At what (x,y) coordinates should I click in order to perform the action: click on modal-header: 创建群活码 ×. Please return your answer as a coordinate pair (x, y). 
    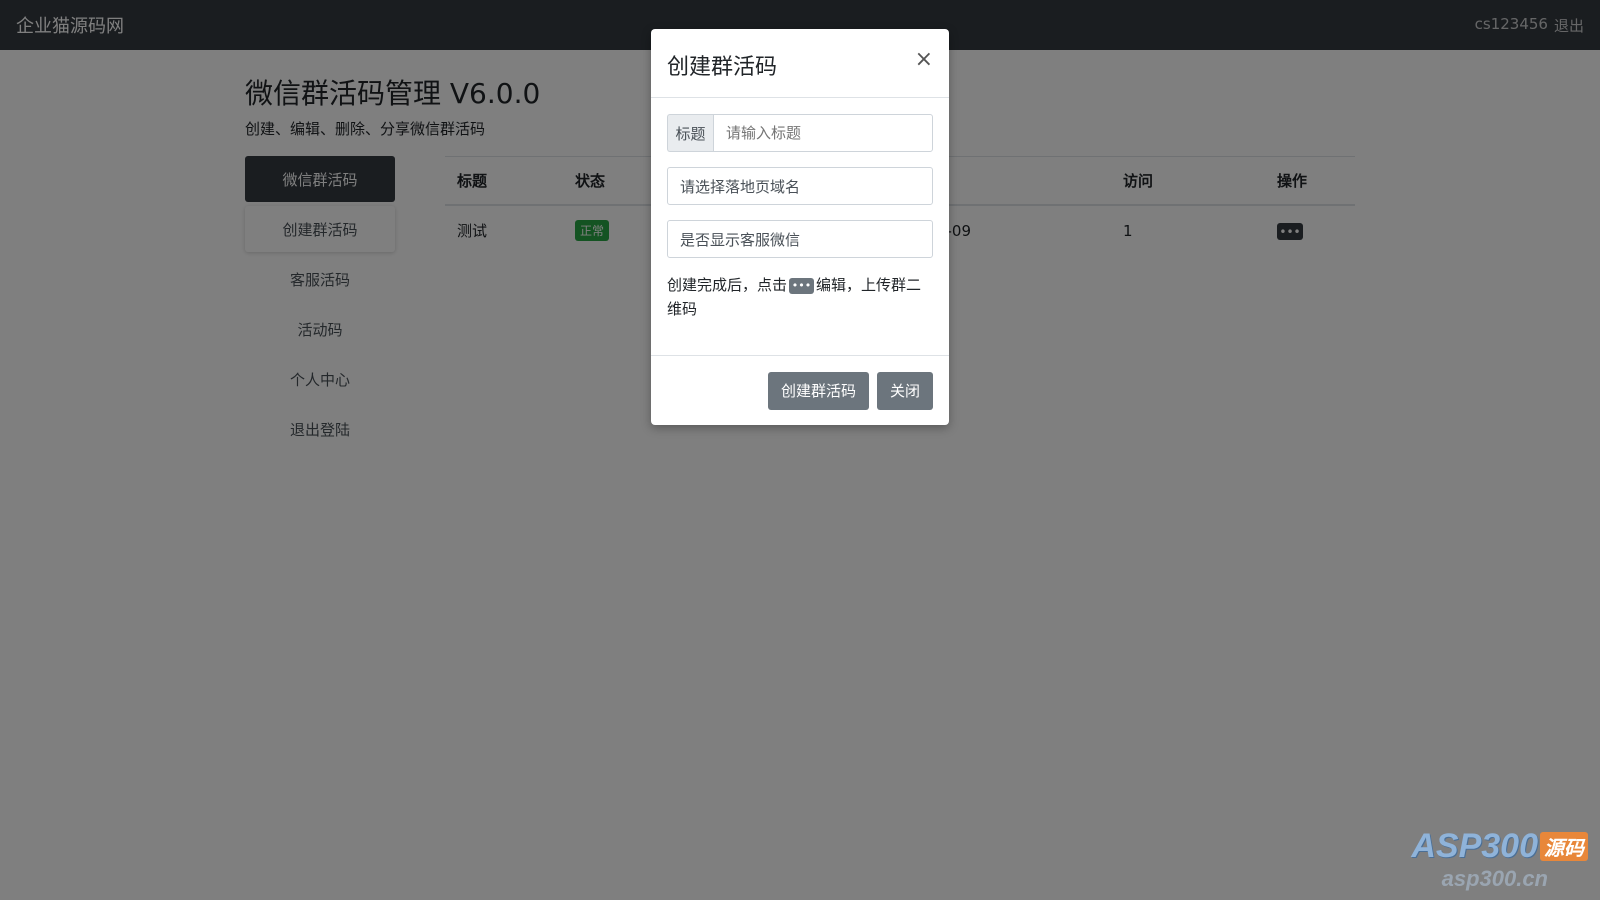
    Looking at the image, I should click on (800, 63).